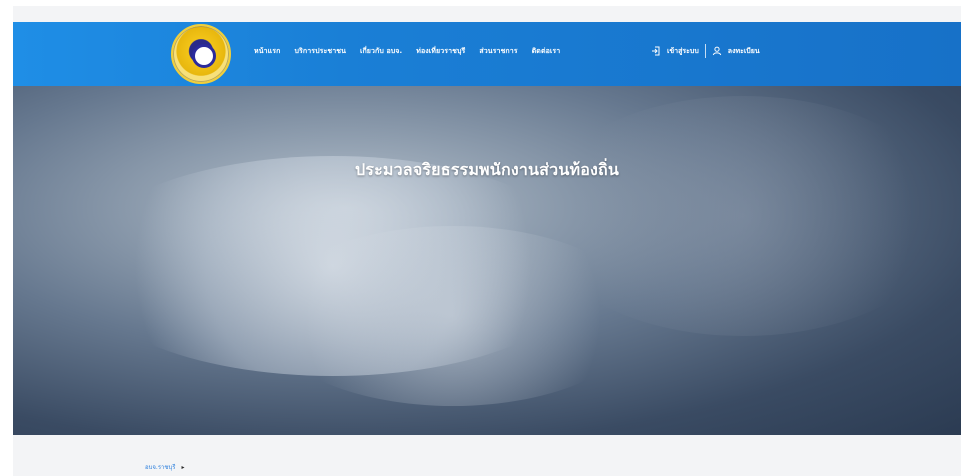 The height and width of the screenshot is (476, 961). What do you see at coordinates (160, 467) in the screenshot?
I see `breadcrumb-item-home: อบจ.ราชบุรี` at bounding box center [160, 467].